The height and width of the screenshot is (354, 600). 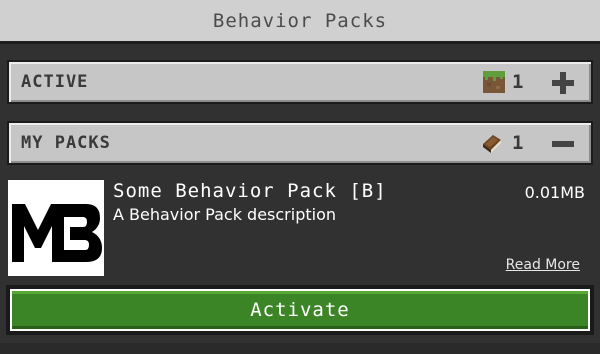 What do you see at coordinates (225, 214) in the screenshot?
I see `pack-description: A Behavior Pack description` at bounding box center [225, 214].